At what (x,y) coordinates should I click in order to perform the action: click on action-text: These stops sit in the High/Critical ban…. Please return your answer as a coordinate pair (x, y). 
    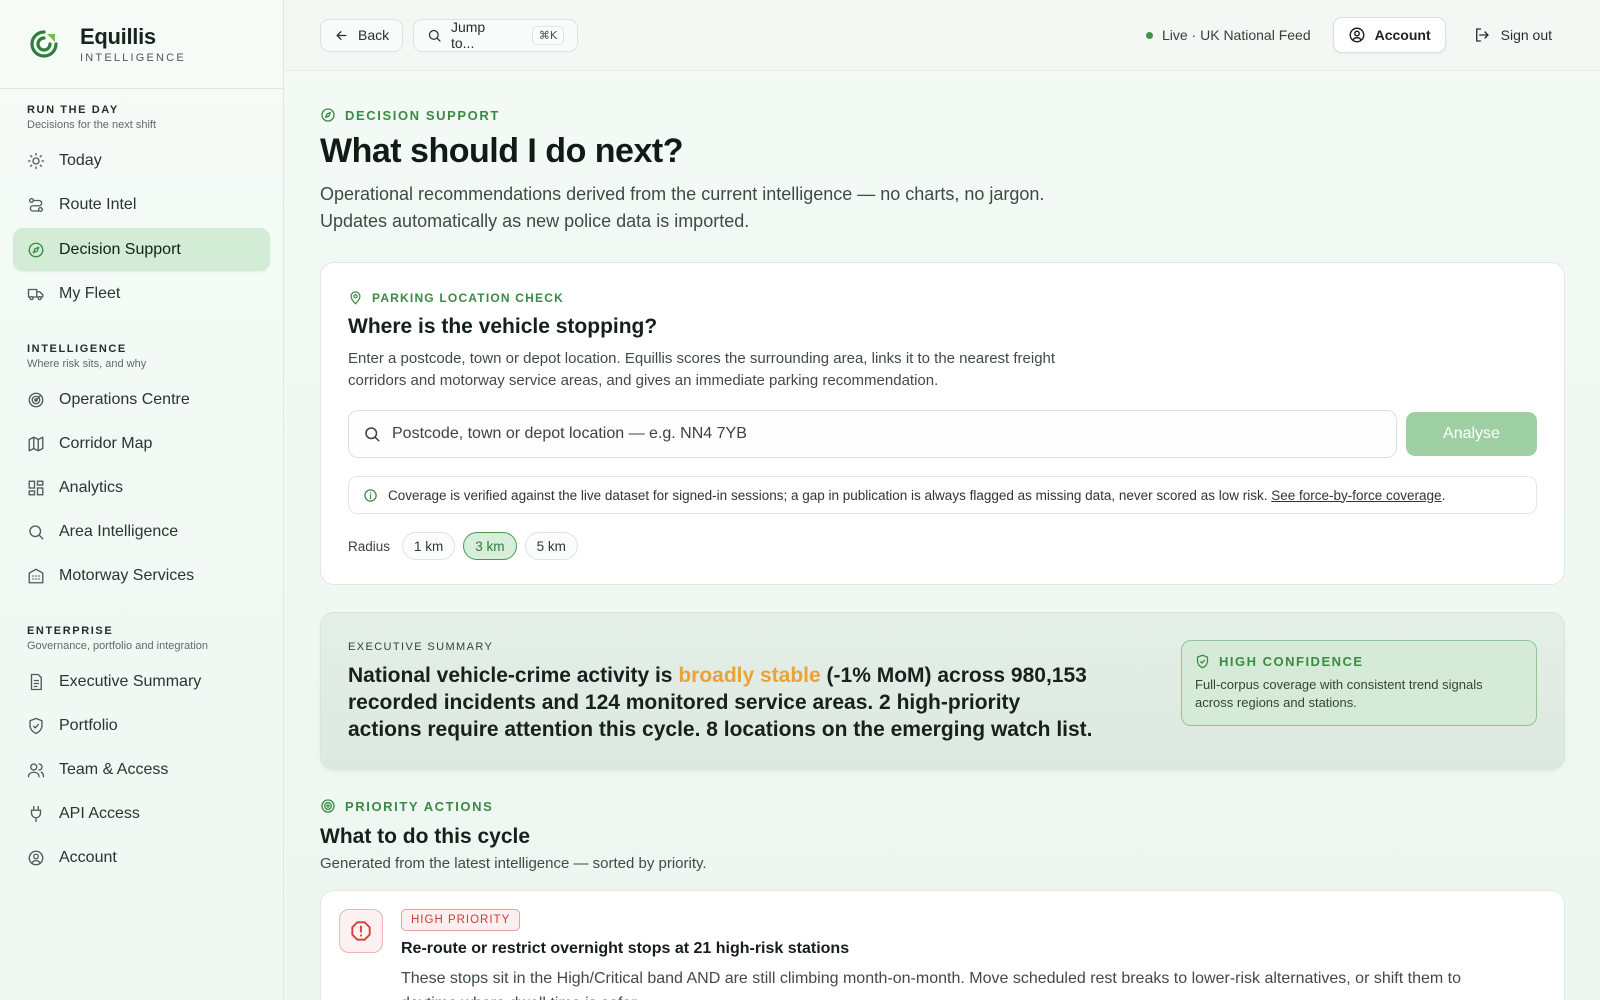
    Looking at the image, I should click on (931, 985).